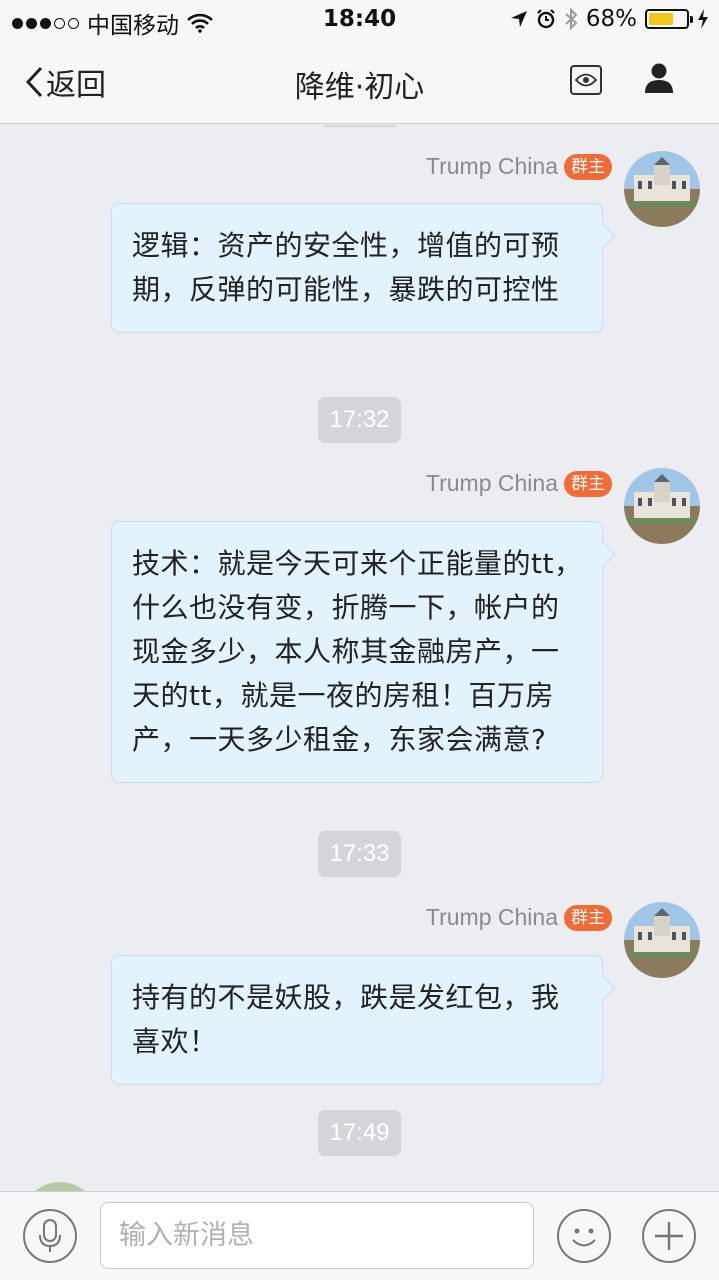 This screenshot has height=1280, width=719. I want to click on input-bar: 输入新消息, so click(359, 1235).